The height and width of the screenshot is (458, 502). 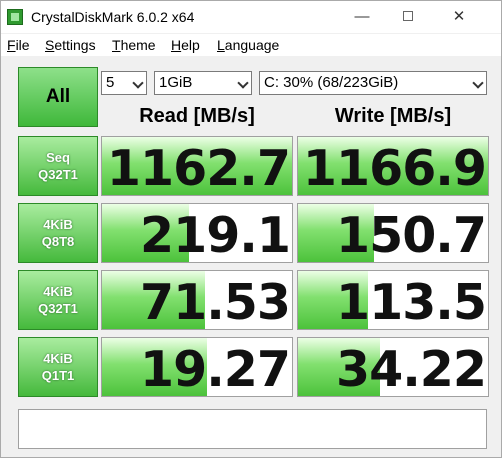 What do you see at coordinates (203, 83) in the screenshot?
I see `test-size-select: 1GiB` at bounding box center [203, 83].